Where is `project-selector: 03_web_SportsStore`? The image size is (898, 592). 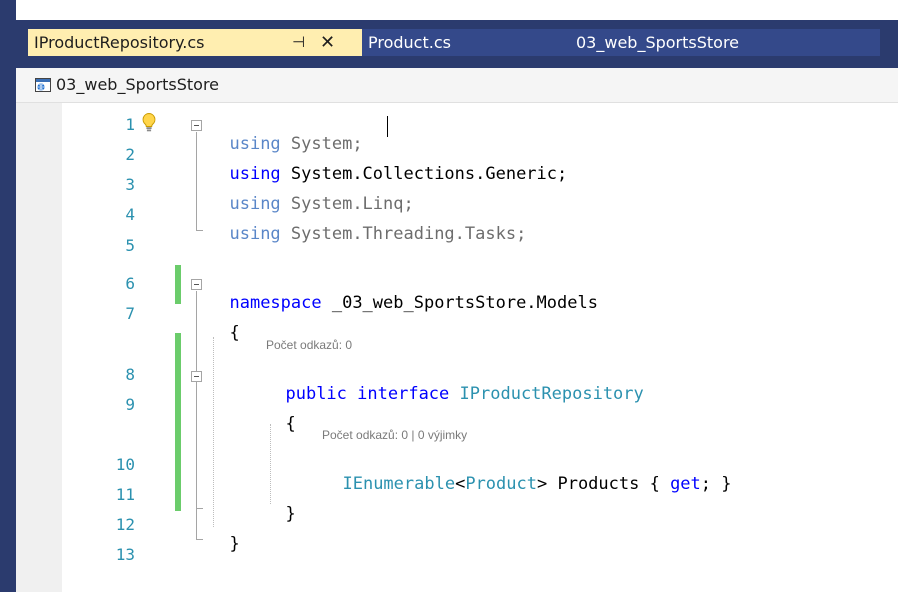 project-selector: 03_web_SportsStore is located at coordinates (137, 85).